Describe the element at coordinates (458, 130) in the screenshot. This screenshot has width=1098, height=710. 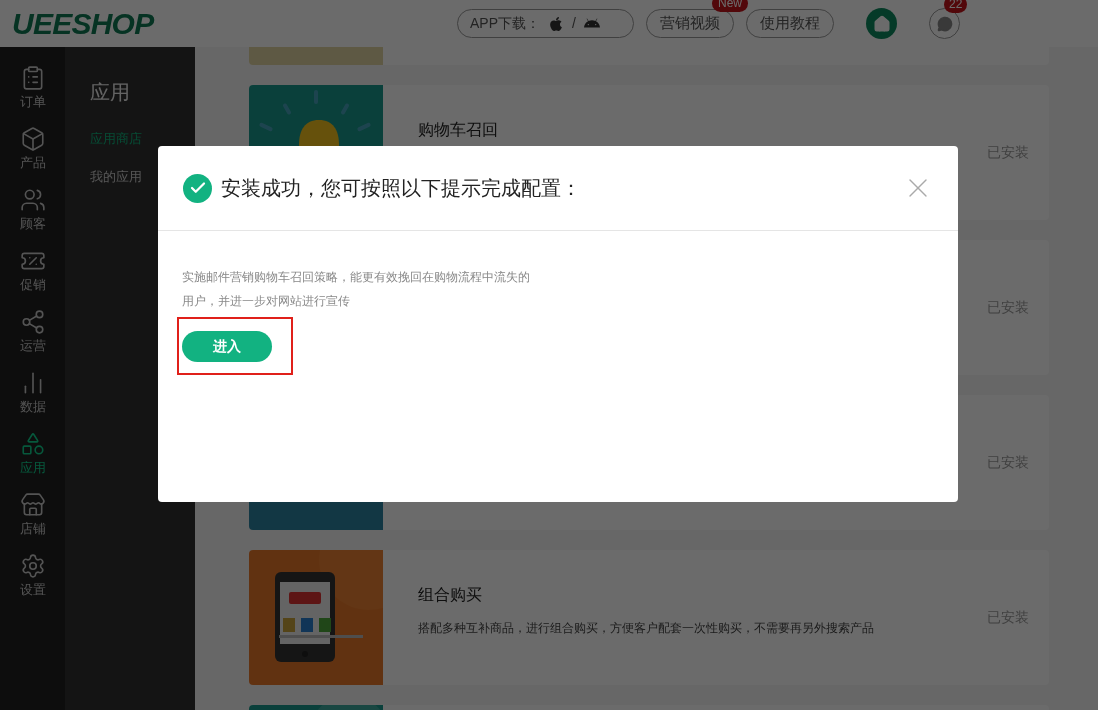
I see `app-title: 购物车召回` at that location.